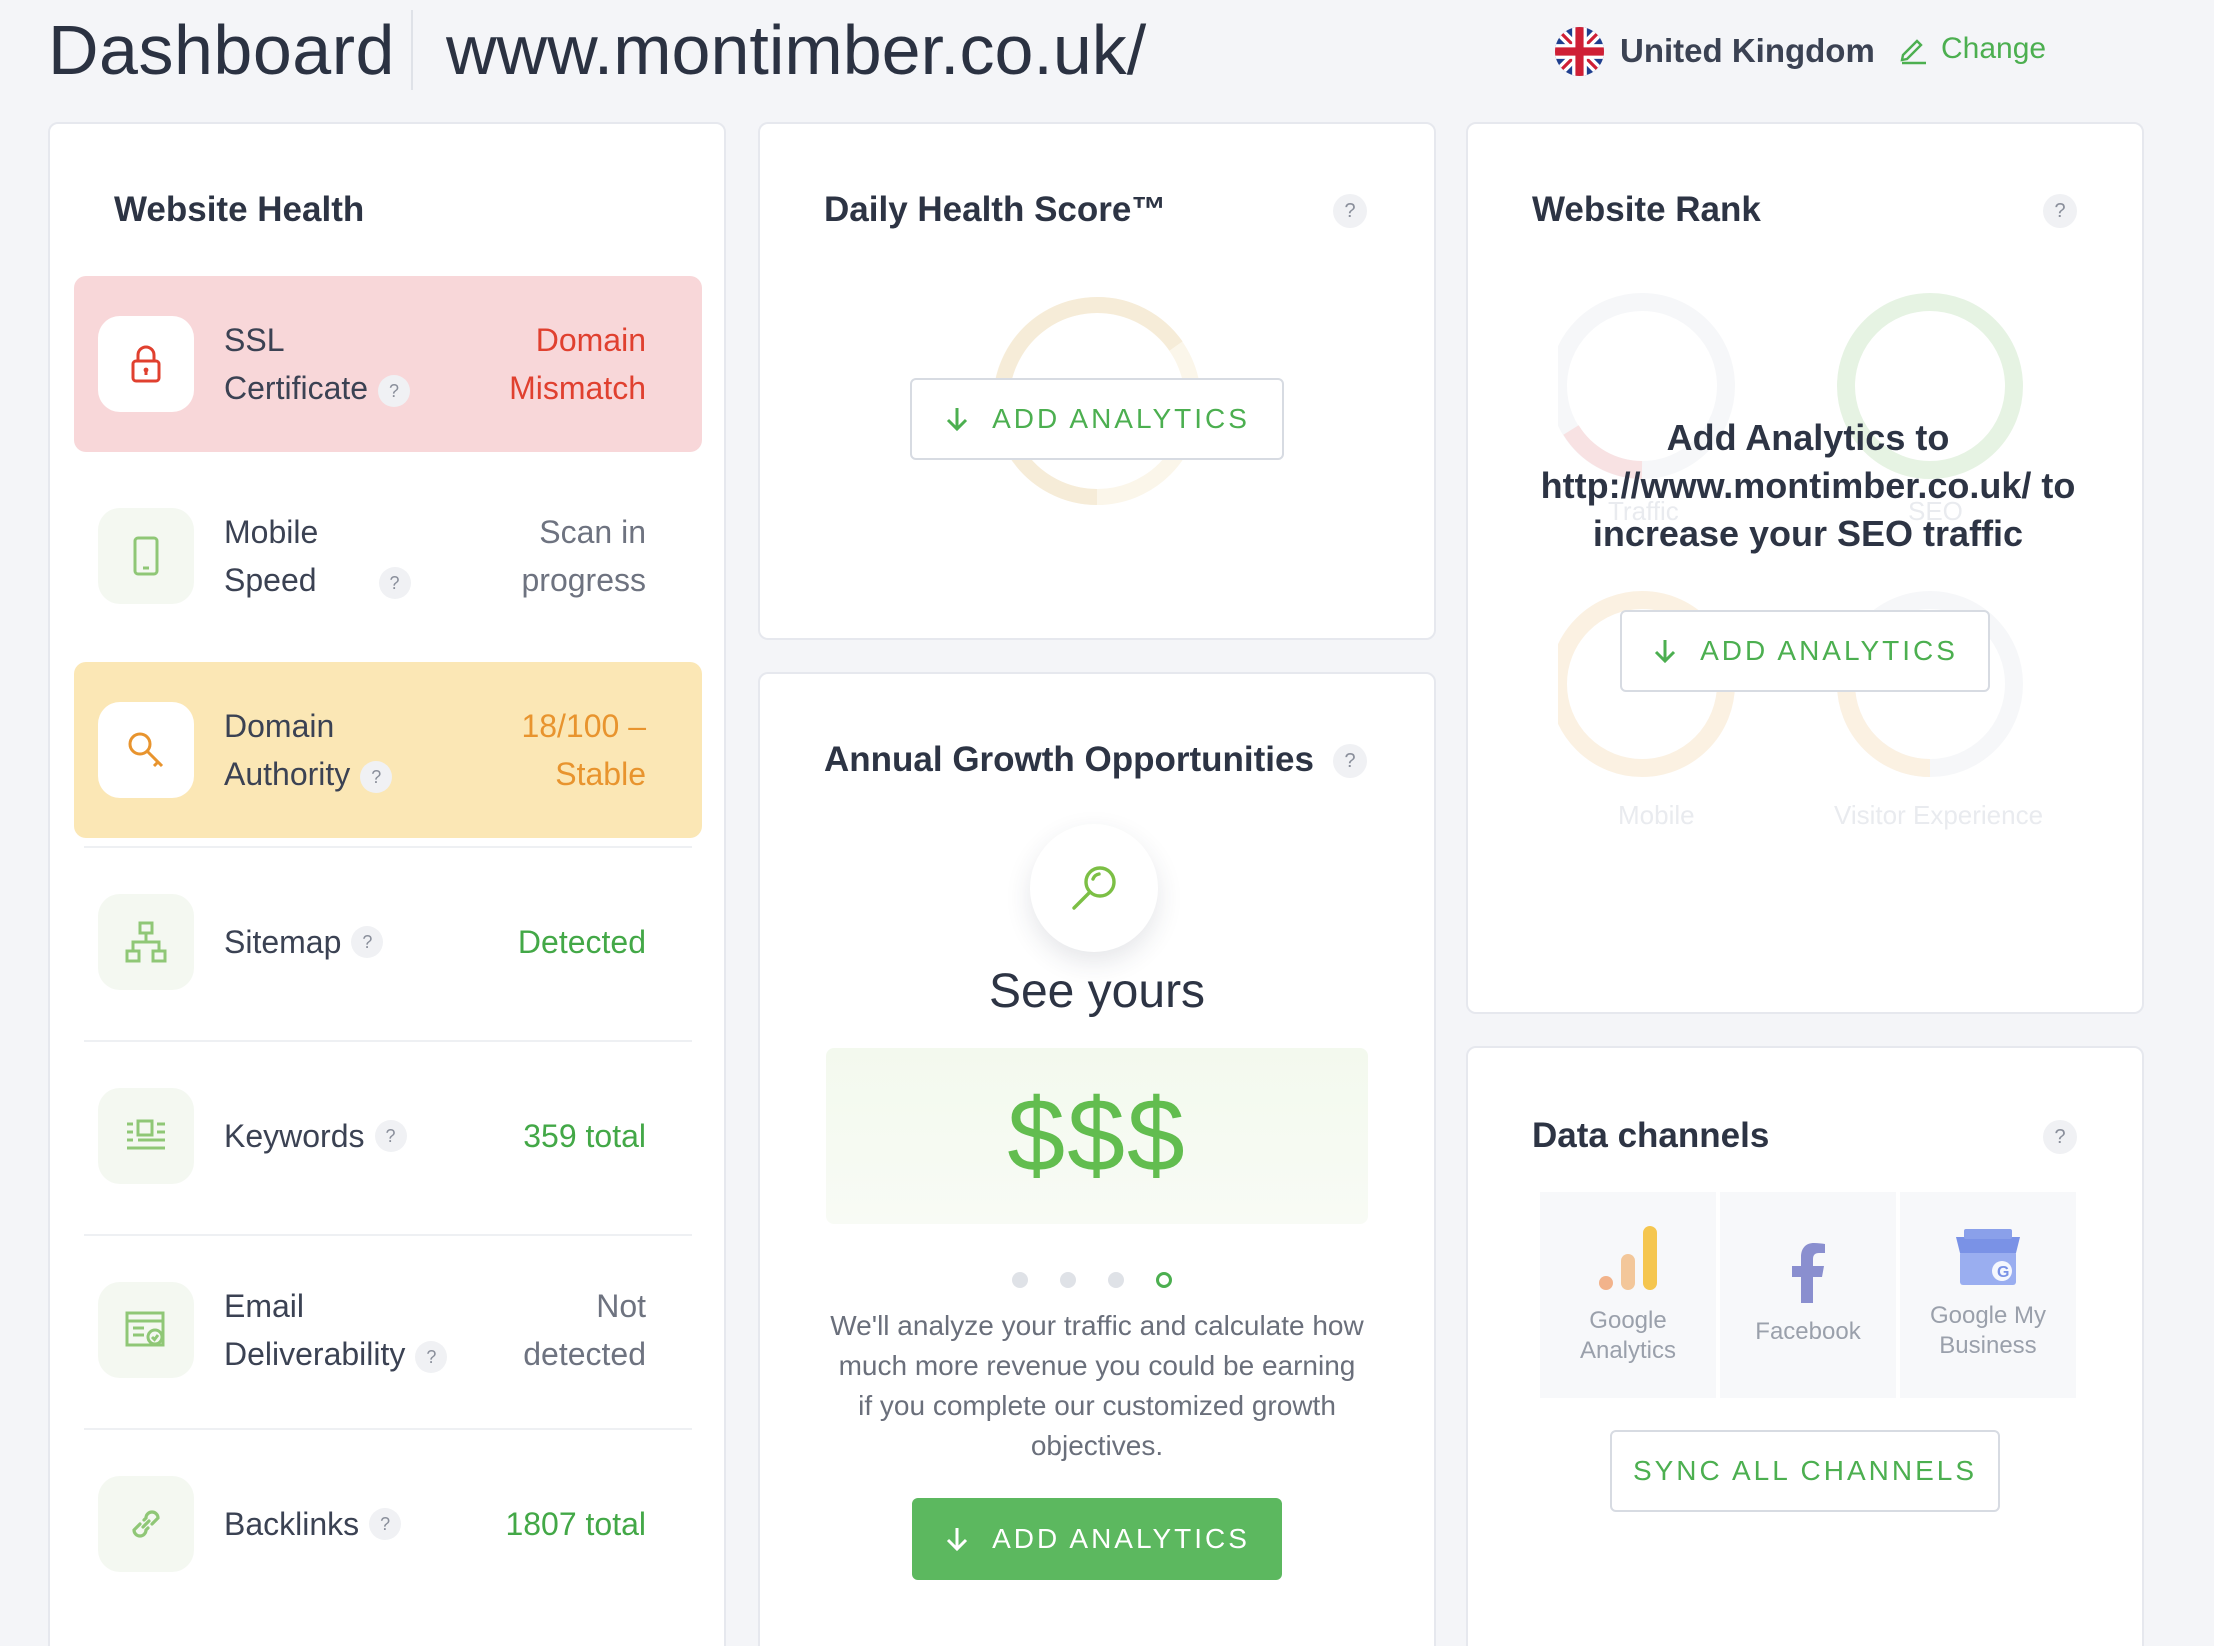 This screenshot has height=1646, width=2214. I want to click on row-label: SSL, so click(254, 340).